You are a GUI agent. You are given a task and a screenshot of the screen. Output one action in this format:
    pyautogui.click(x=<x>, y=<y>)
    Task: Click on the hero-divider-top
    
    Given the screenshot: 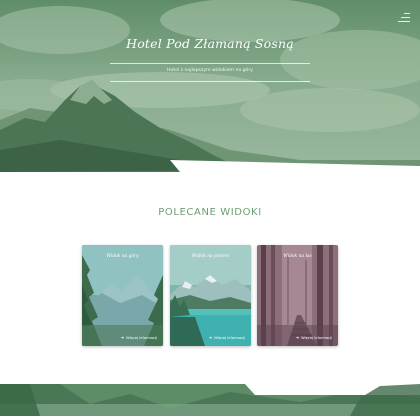 What is the action you would take?
    pyautogui.click(x=210, y=63)
    